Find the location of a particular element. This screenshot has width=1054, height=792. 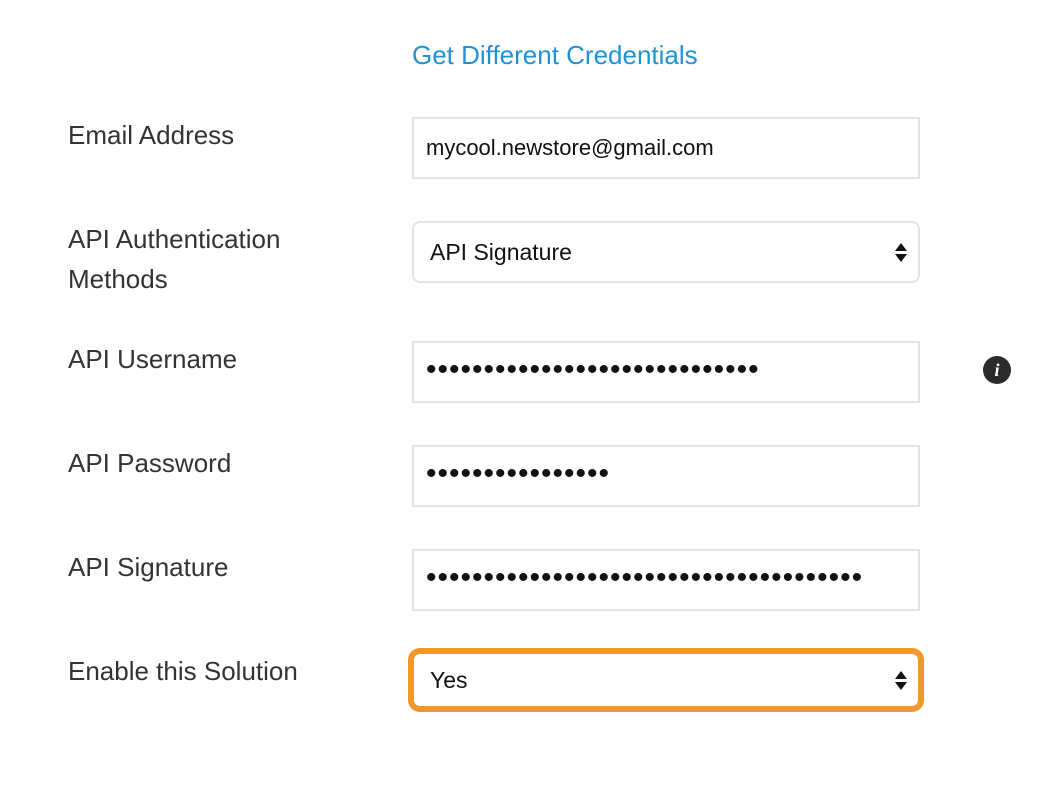

api-username-field: ••••••••••••••••••••••••••••• is located at coordinates (666, 372).